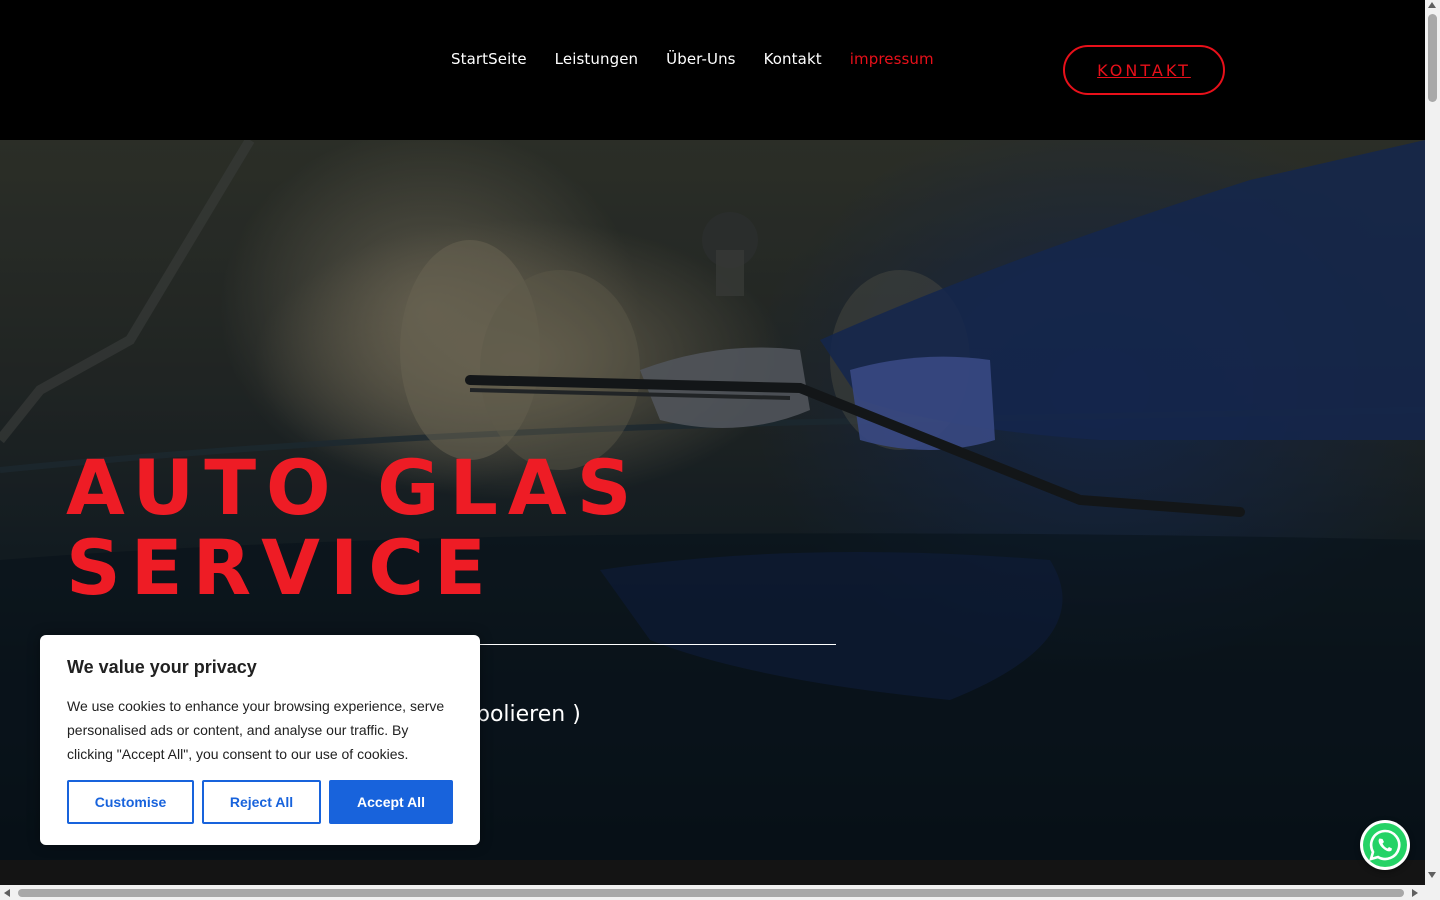  I want to click on cookie-button-row: Customise Reject All Accept All, so click(260, 802).